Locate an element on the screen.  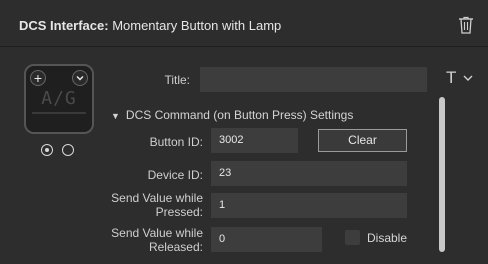
disable-checkbox is located at coordinates (352, 237).